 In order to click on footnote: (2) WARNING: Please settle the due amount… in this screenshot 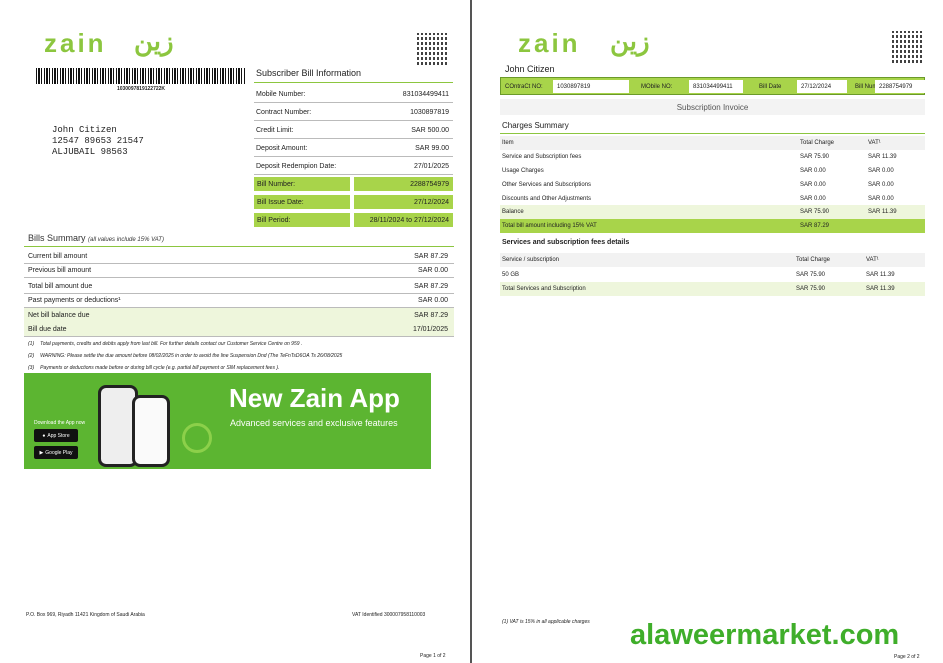, I will do `click(185, 356)`.